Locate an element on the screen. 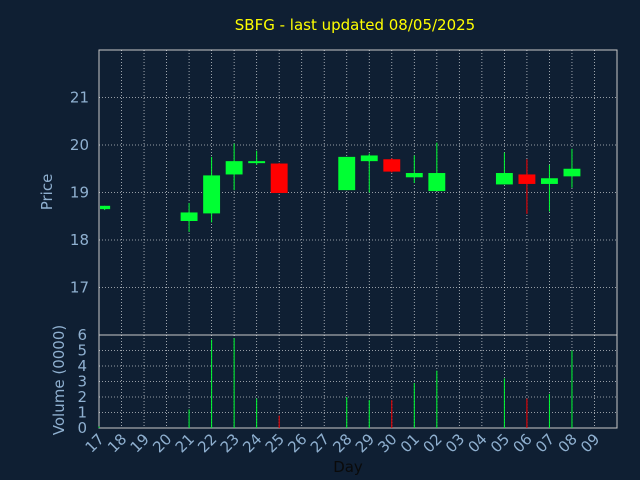 This screenshot has width=640, height=480. price-tick-label: 20 is located at coordinates (79, 145).